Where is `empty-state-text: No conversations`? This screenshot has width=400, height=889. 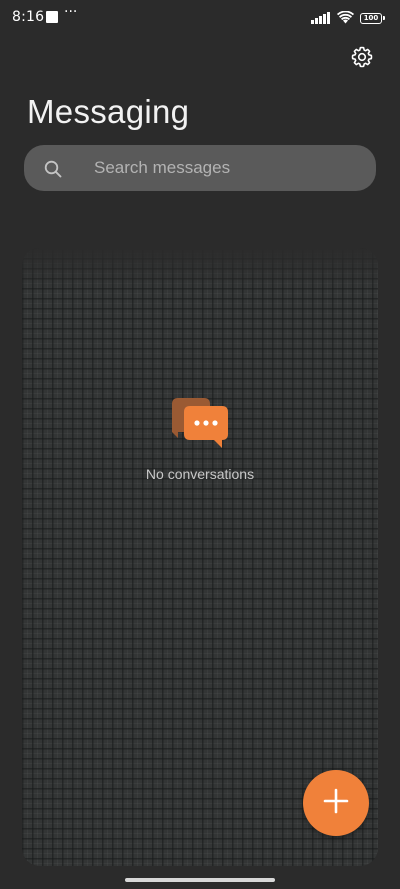 empty-state-text: No conversations is located at coordinates (200, 474).